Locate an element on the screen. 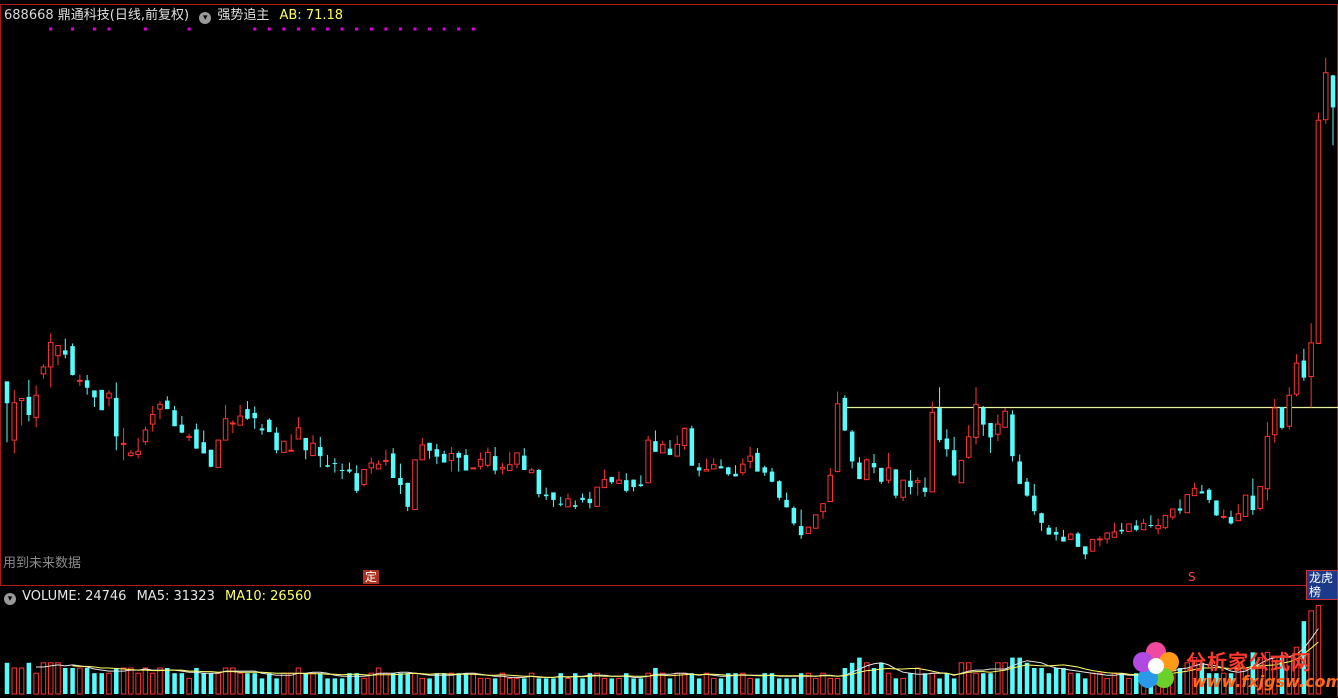 The image size is (1338, 698). indicator-name: 强势追主 is located at coordinates (243, 15).